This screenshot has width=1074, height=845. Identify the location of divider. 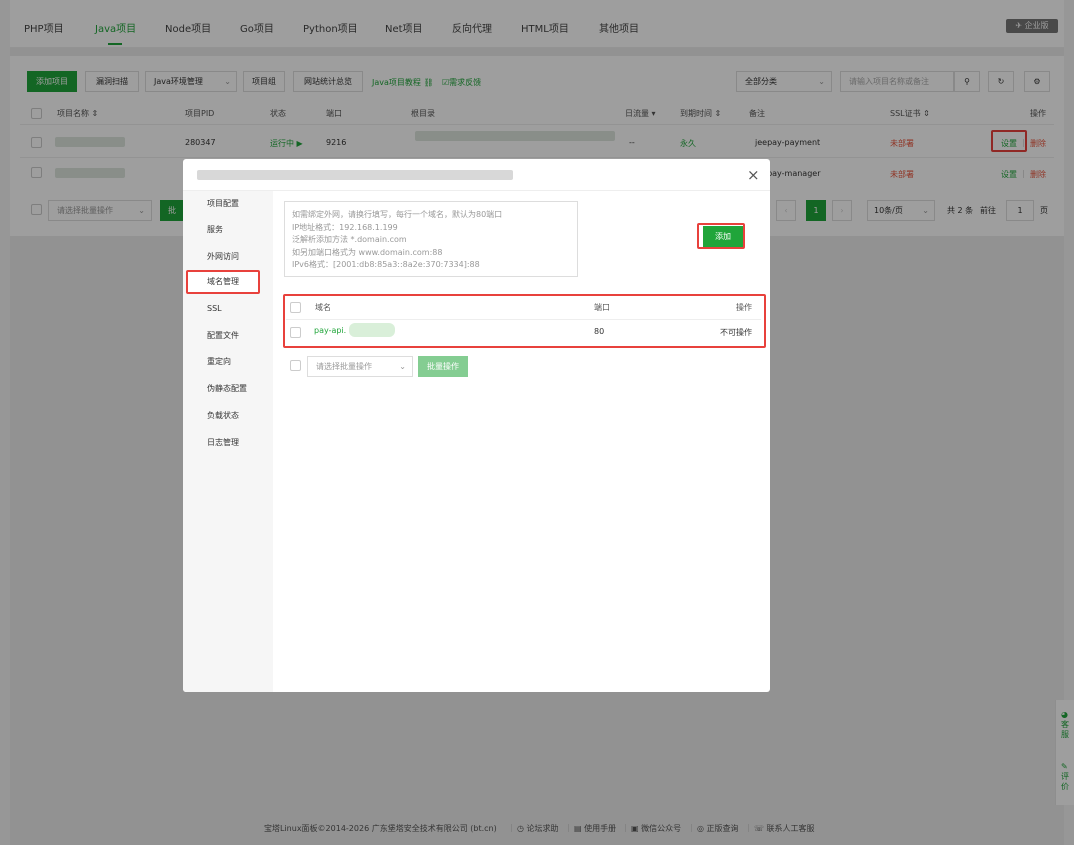
(523, 319).